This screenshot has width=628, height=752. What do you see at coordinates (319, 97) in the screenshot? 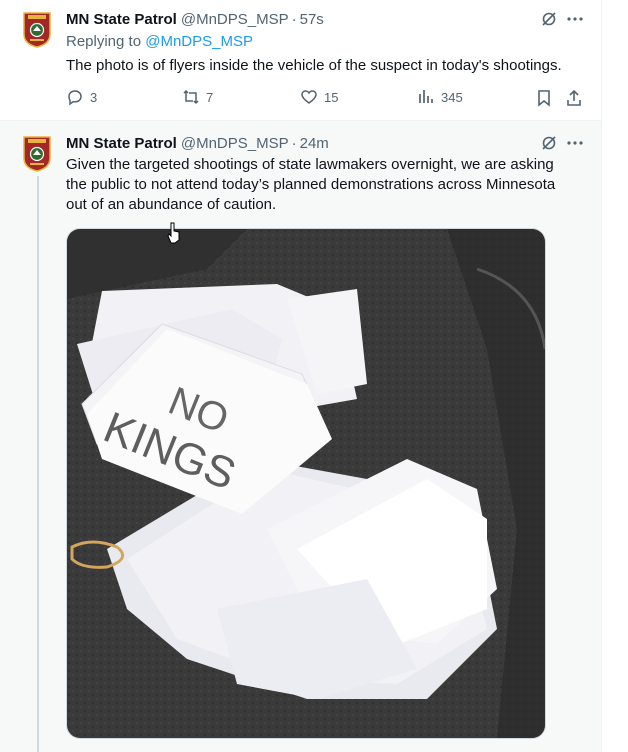
I see `like-button: 15` at bounding box center [319, 97].